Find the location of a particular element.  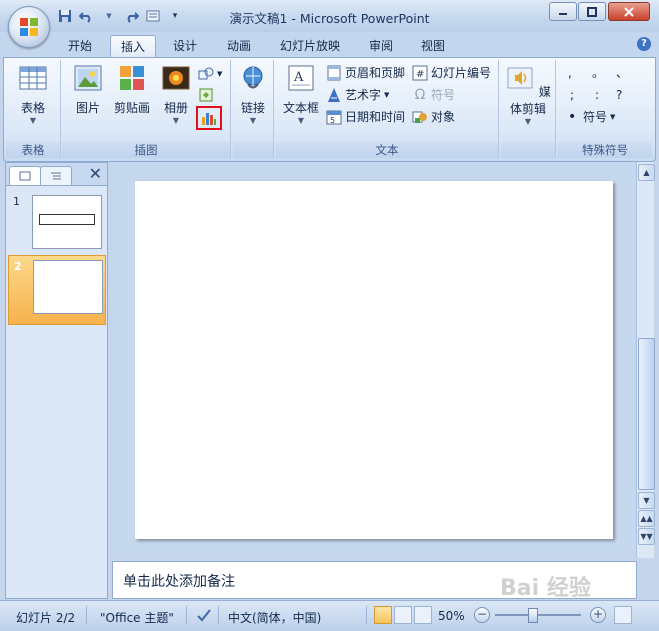

smartart-icon is located at coordinates (206, 95).